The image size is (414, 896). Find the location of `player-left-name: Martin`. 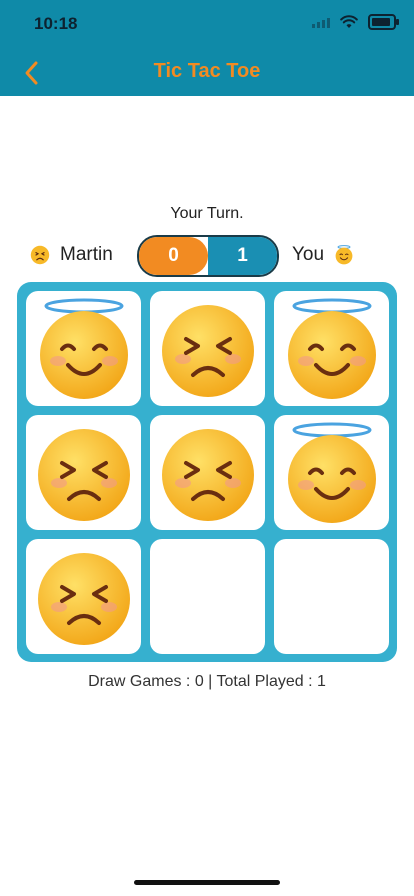

player-left-name: Martin is located at coordinates (86, 254).